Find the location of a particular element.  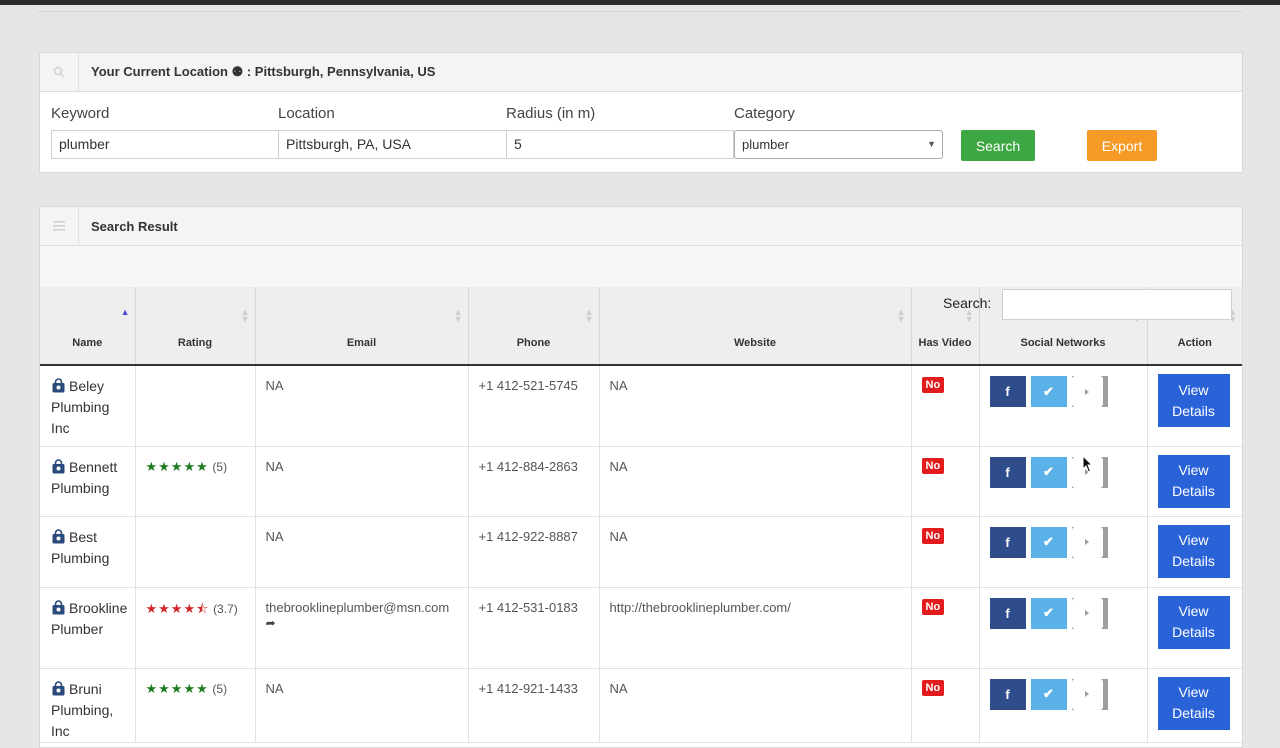

window-top-edge is located at coordinates (640, 2).